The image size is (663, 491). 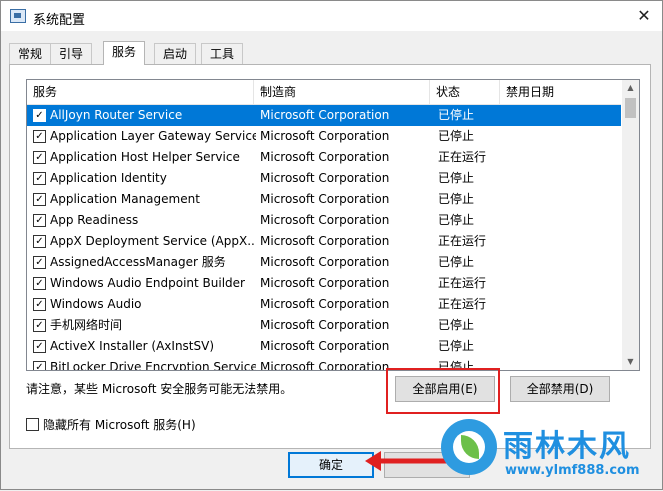 What do you see at coordinates (329, 53) in the screenshot?
I see `tab-strip: 常规 引导 服务 启动 工具` at bounding box center [329, 53].